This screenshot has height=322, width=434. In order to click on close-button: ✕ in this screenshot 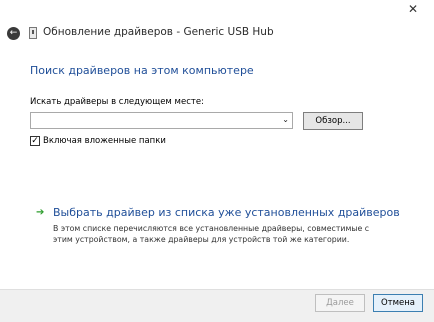, I will do `click(413, 9)`.